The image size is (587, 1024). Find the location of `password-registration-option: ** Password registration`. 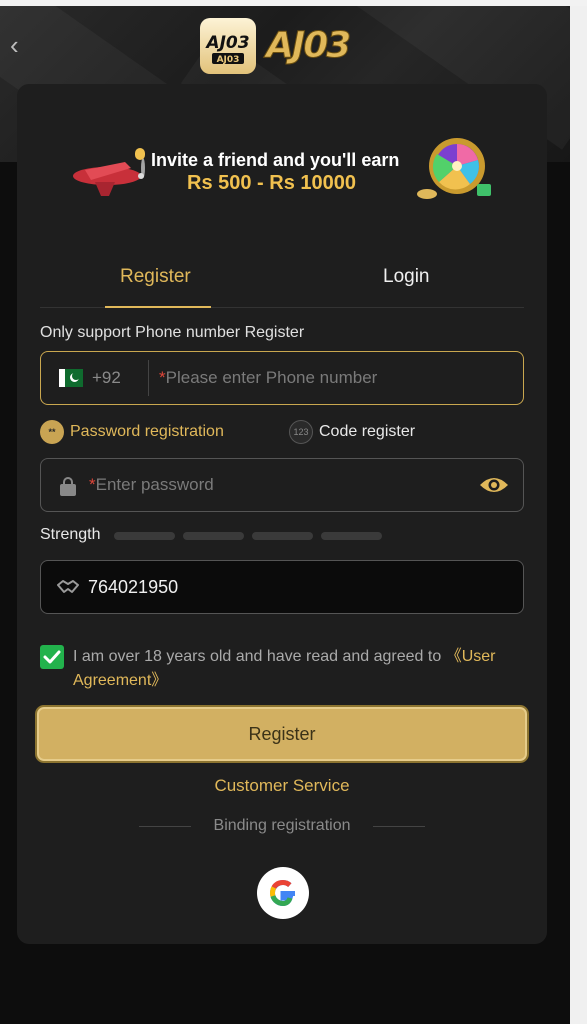

password-registration-option: ** Password registration is located at coordinates (132, 432).